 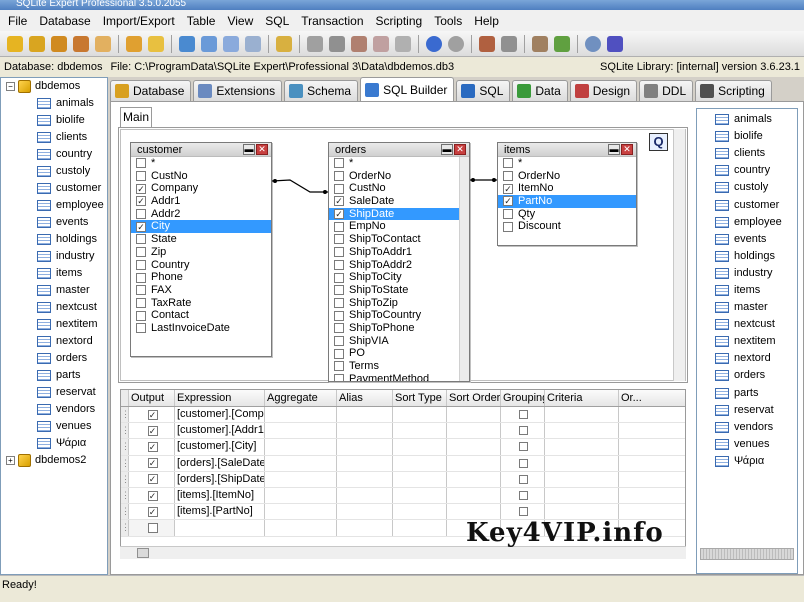 I want to click on table-list-item: holdings, so click(x=747, y=256).